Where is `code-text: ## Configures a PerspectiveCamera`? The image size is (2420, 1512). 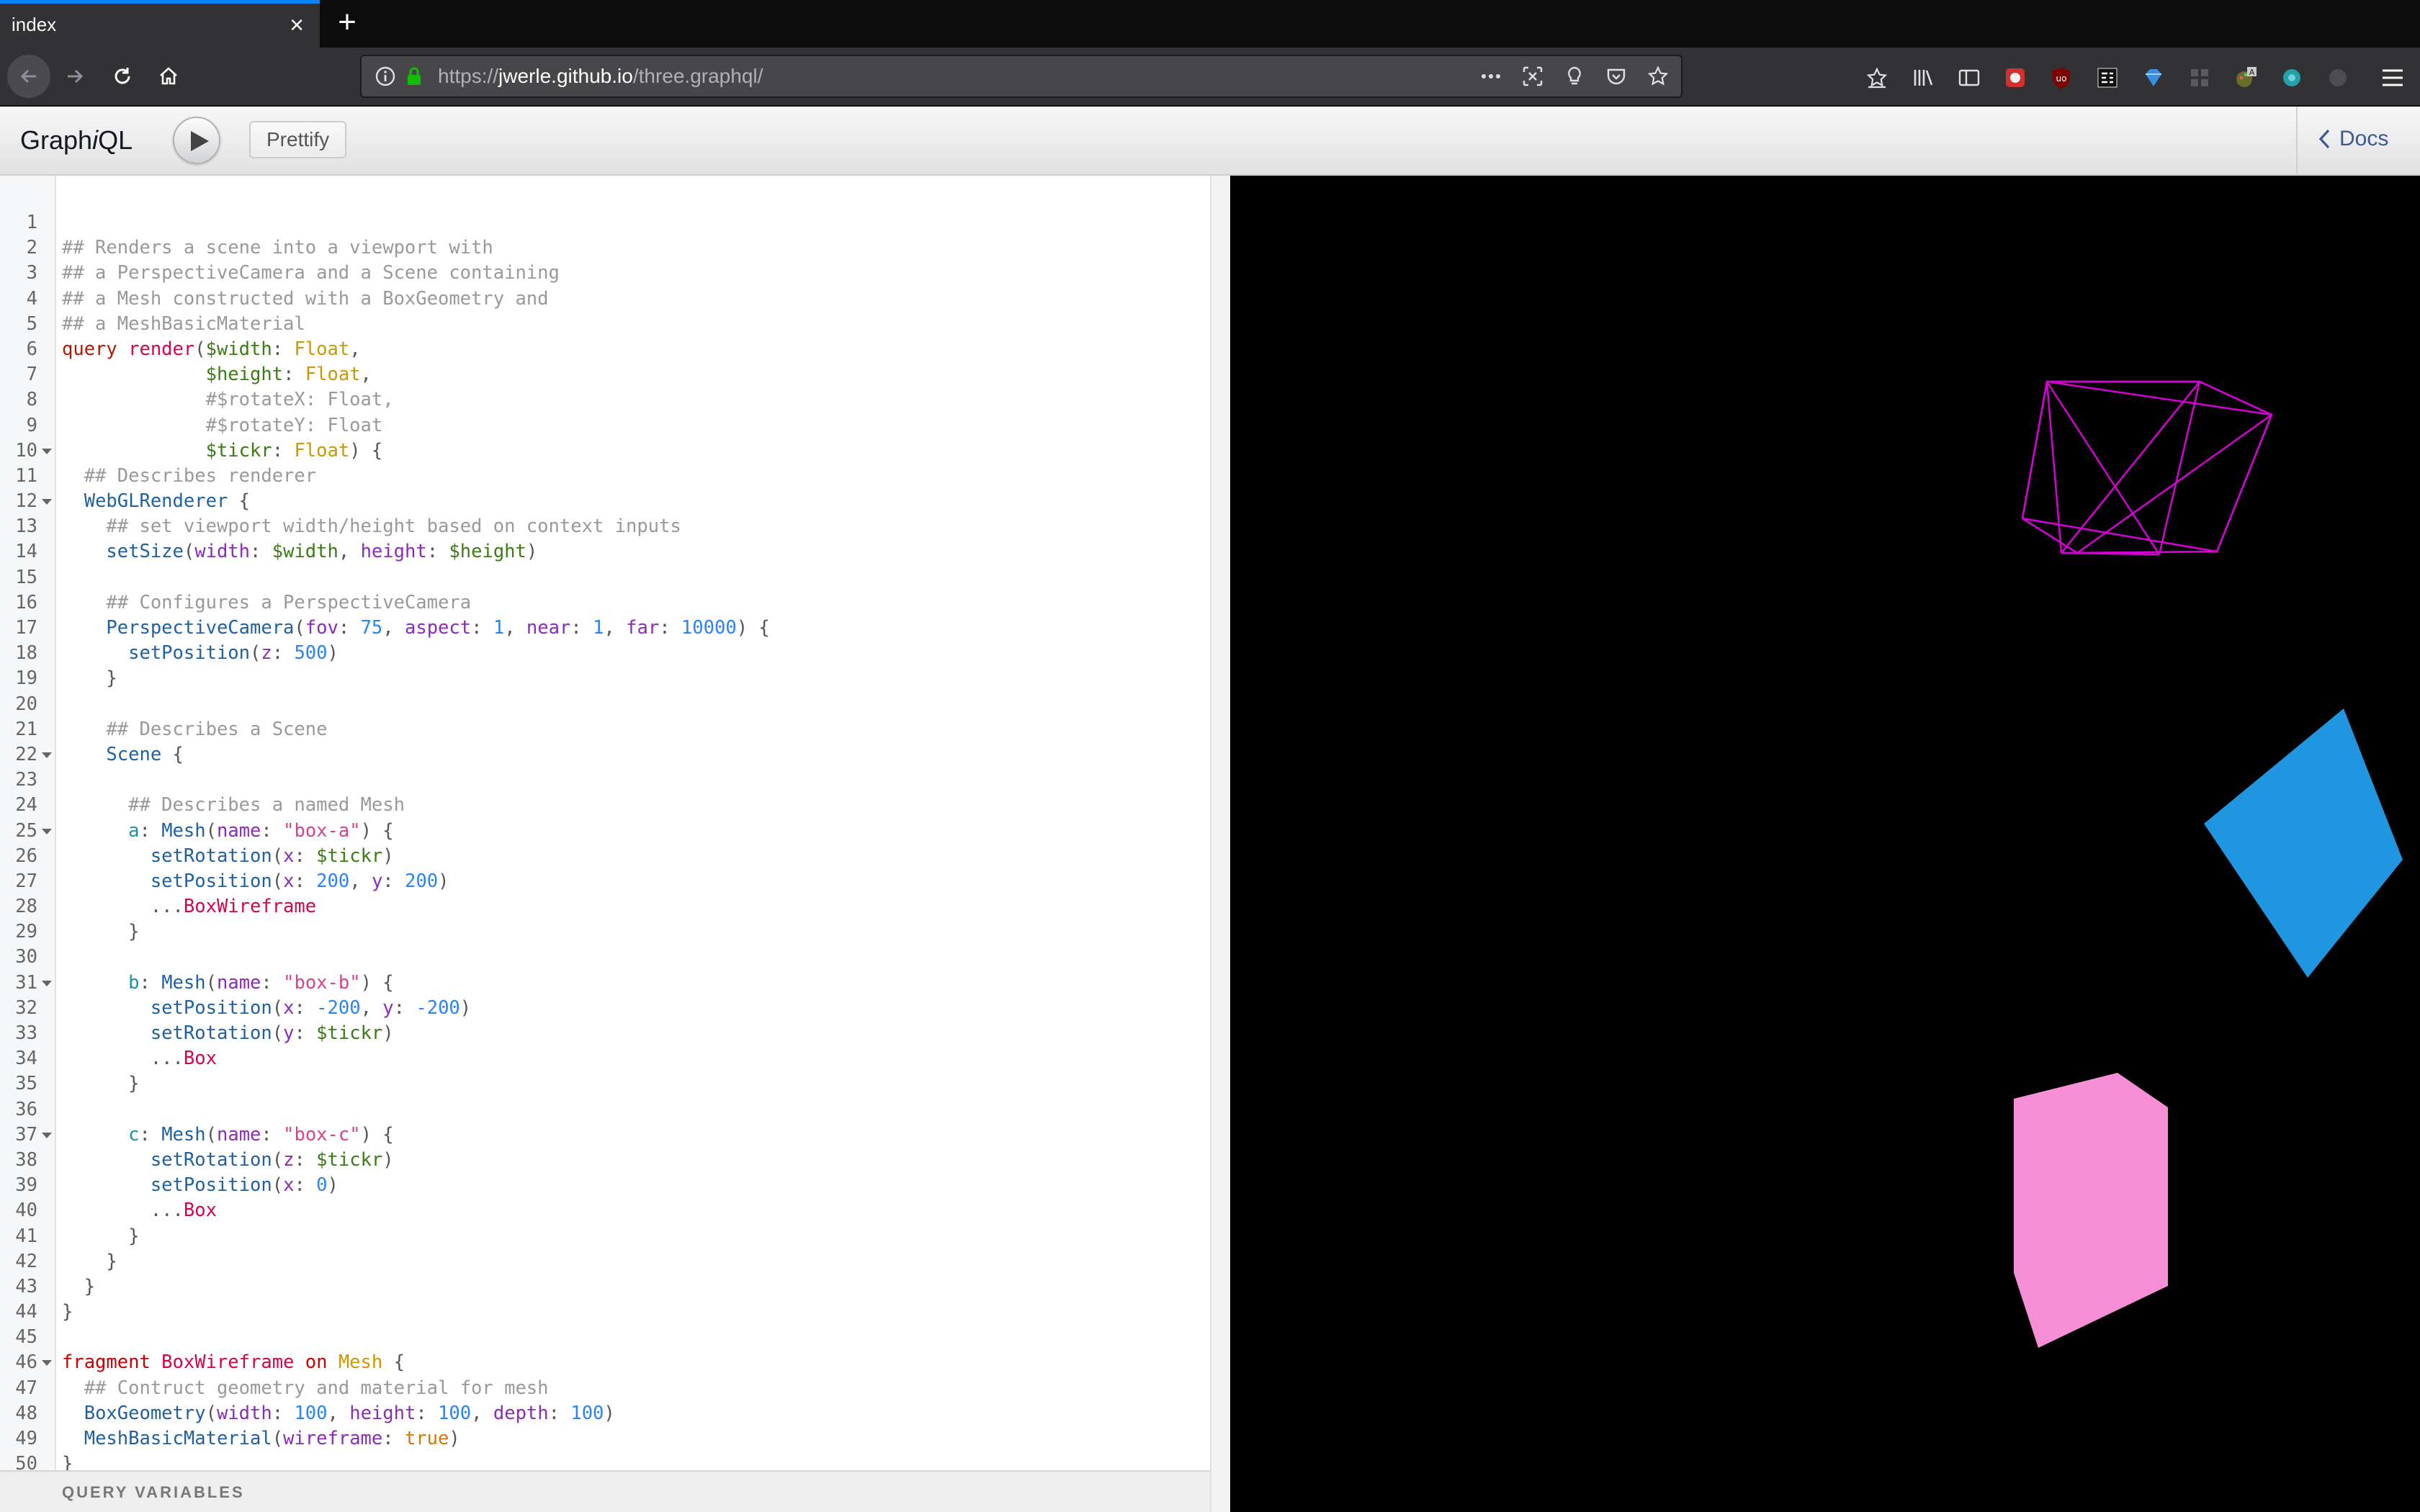 code-text: ## Configures a PerspectiveCamera is located at coordinates (266, 603).